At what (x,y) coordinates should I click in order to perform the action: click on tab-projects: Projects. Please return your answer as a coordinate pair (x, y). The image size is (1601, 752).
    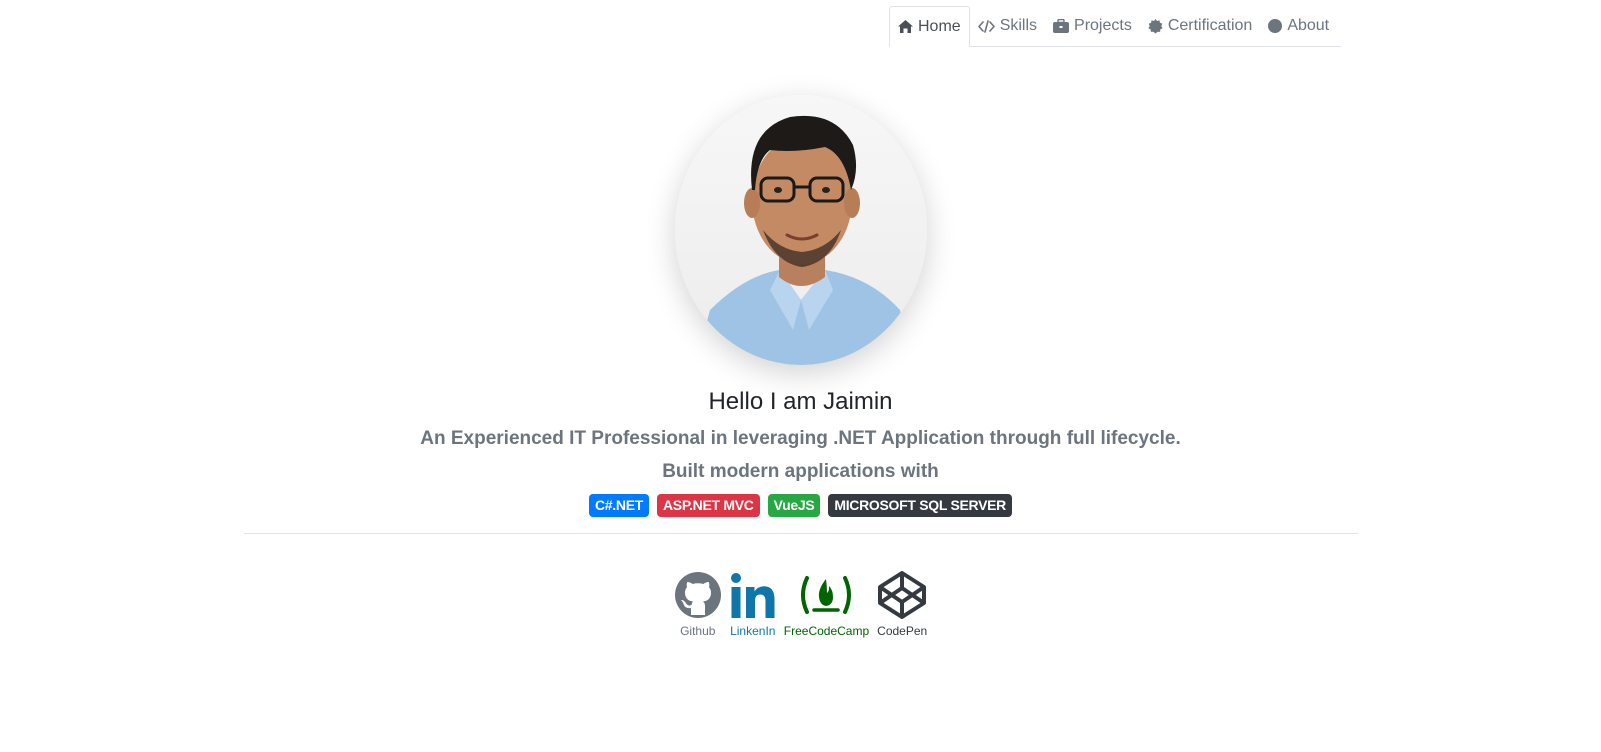
    Looking at the image, I should click on (1092, 26).